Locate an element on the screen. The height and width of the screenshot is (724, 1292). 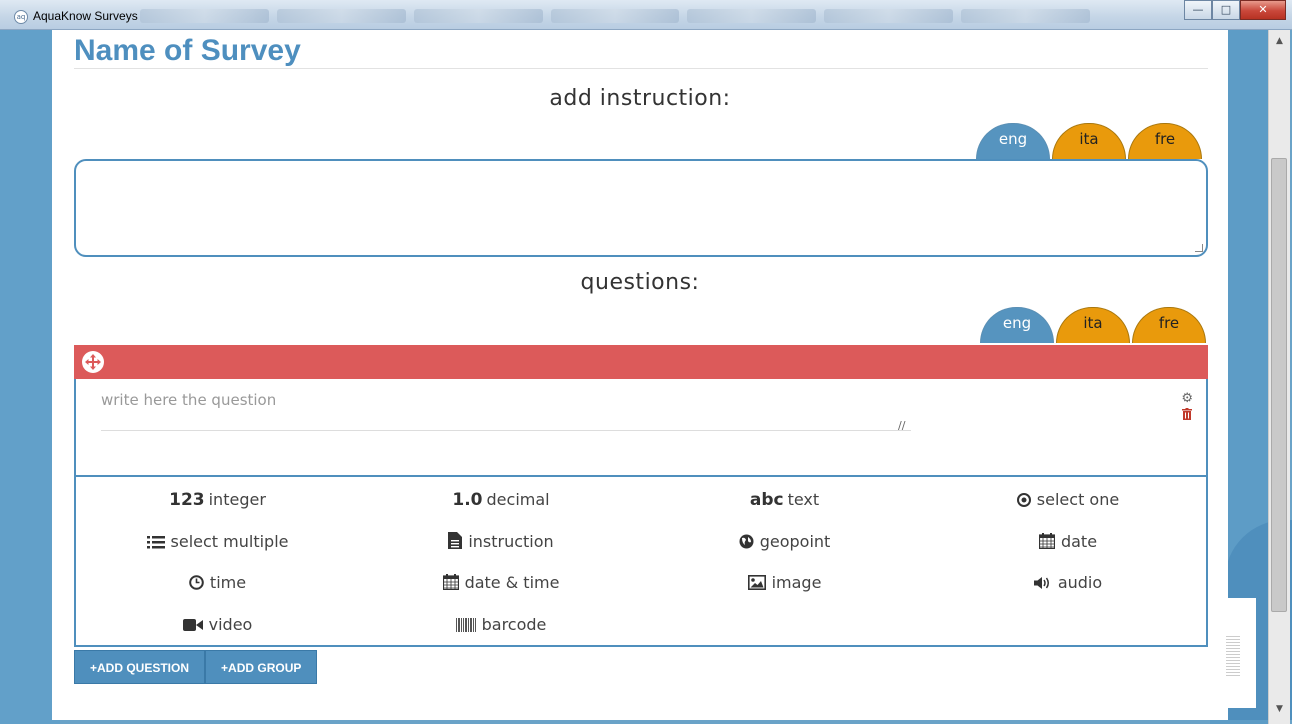
type-label: video is located at coordinates (230, 625).